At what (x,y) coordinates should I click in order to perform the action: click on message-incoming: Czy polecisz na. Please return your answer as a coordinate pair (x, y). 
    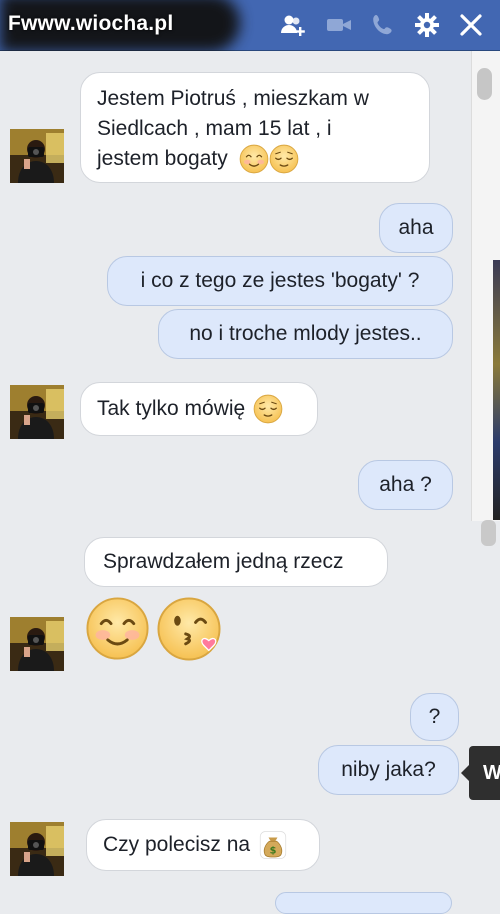
    Looking at the image, I should click on (203, 845).